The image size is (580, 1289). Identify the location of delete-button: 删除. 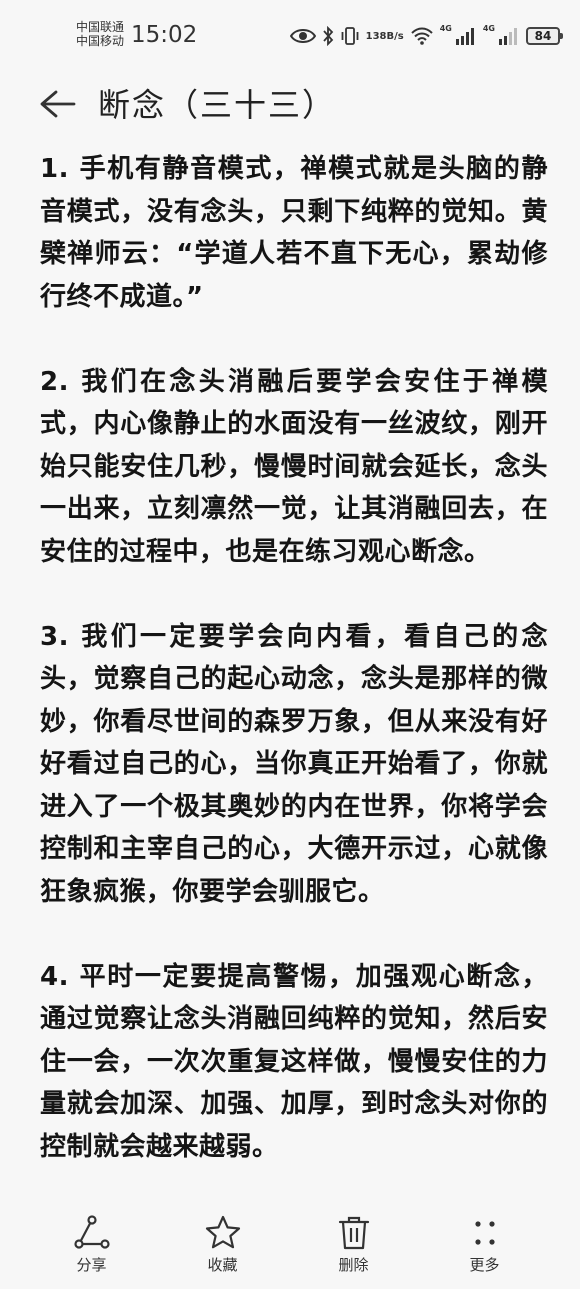
(353, 1246).